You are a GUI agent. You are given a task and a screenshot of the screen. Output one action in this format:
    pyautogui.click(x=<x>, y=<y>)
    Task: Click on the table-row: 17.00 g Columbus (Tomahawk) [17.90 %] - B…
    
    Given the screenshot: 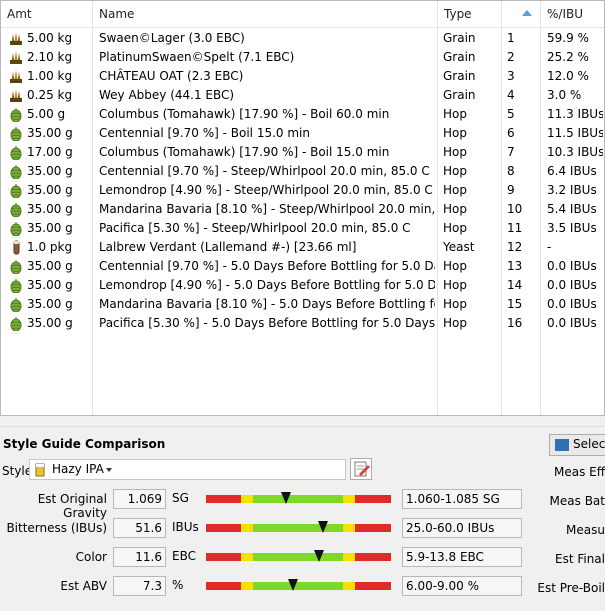 What is the action you would take?
    pyautogui.click(x=302, y=152)
    